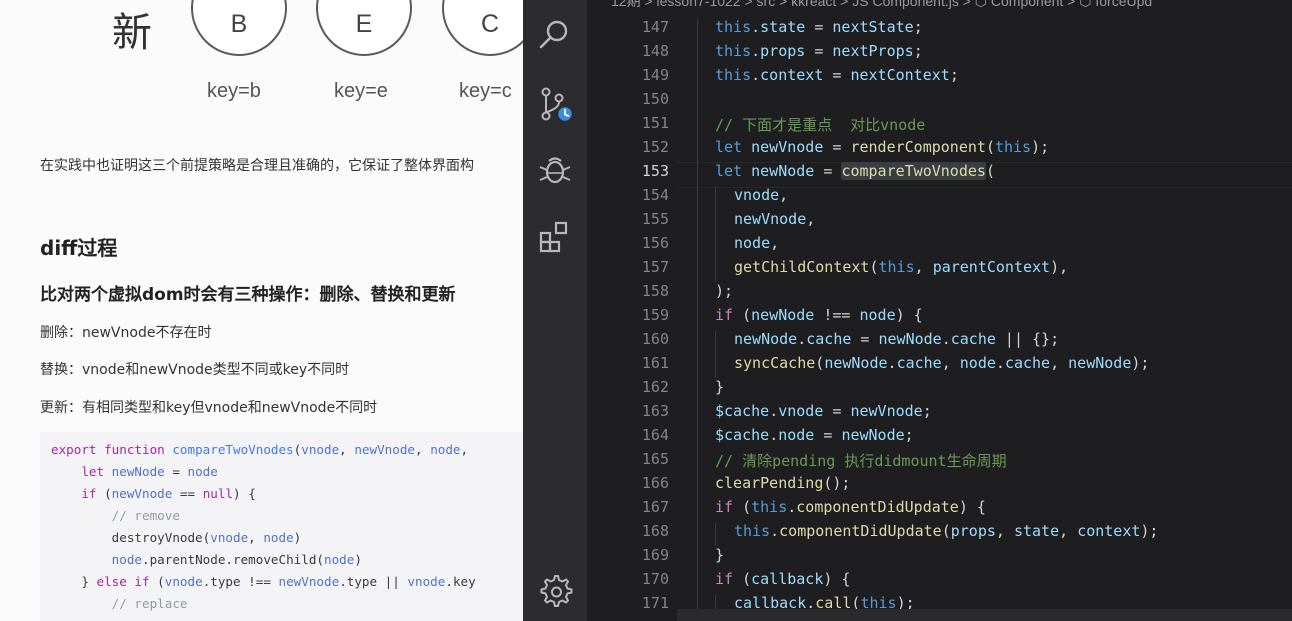 The width and height of the screenshot is (1292, 621). Describe the element at coordinates (490, 24) in the screenshot. I see `vnode-letter: C` at that location.